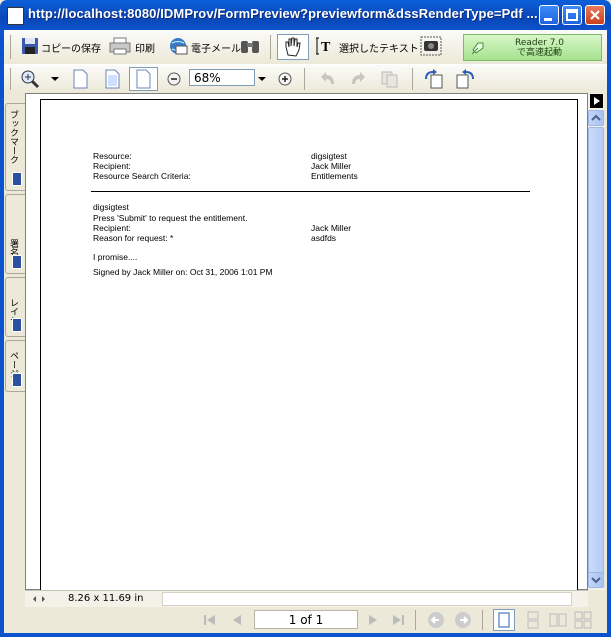 The image size is (611, 637). Describe the element at coordinates (572, 15) in the screenshot. I see `maximize-button` at that location.